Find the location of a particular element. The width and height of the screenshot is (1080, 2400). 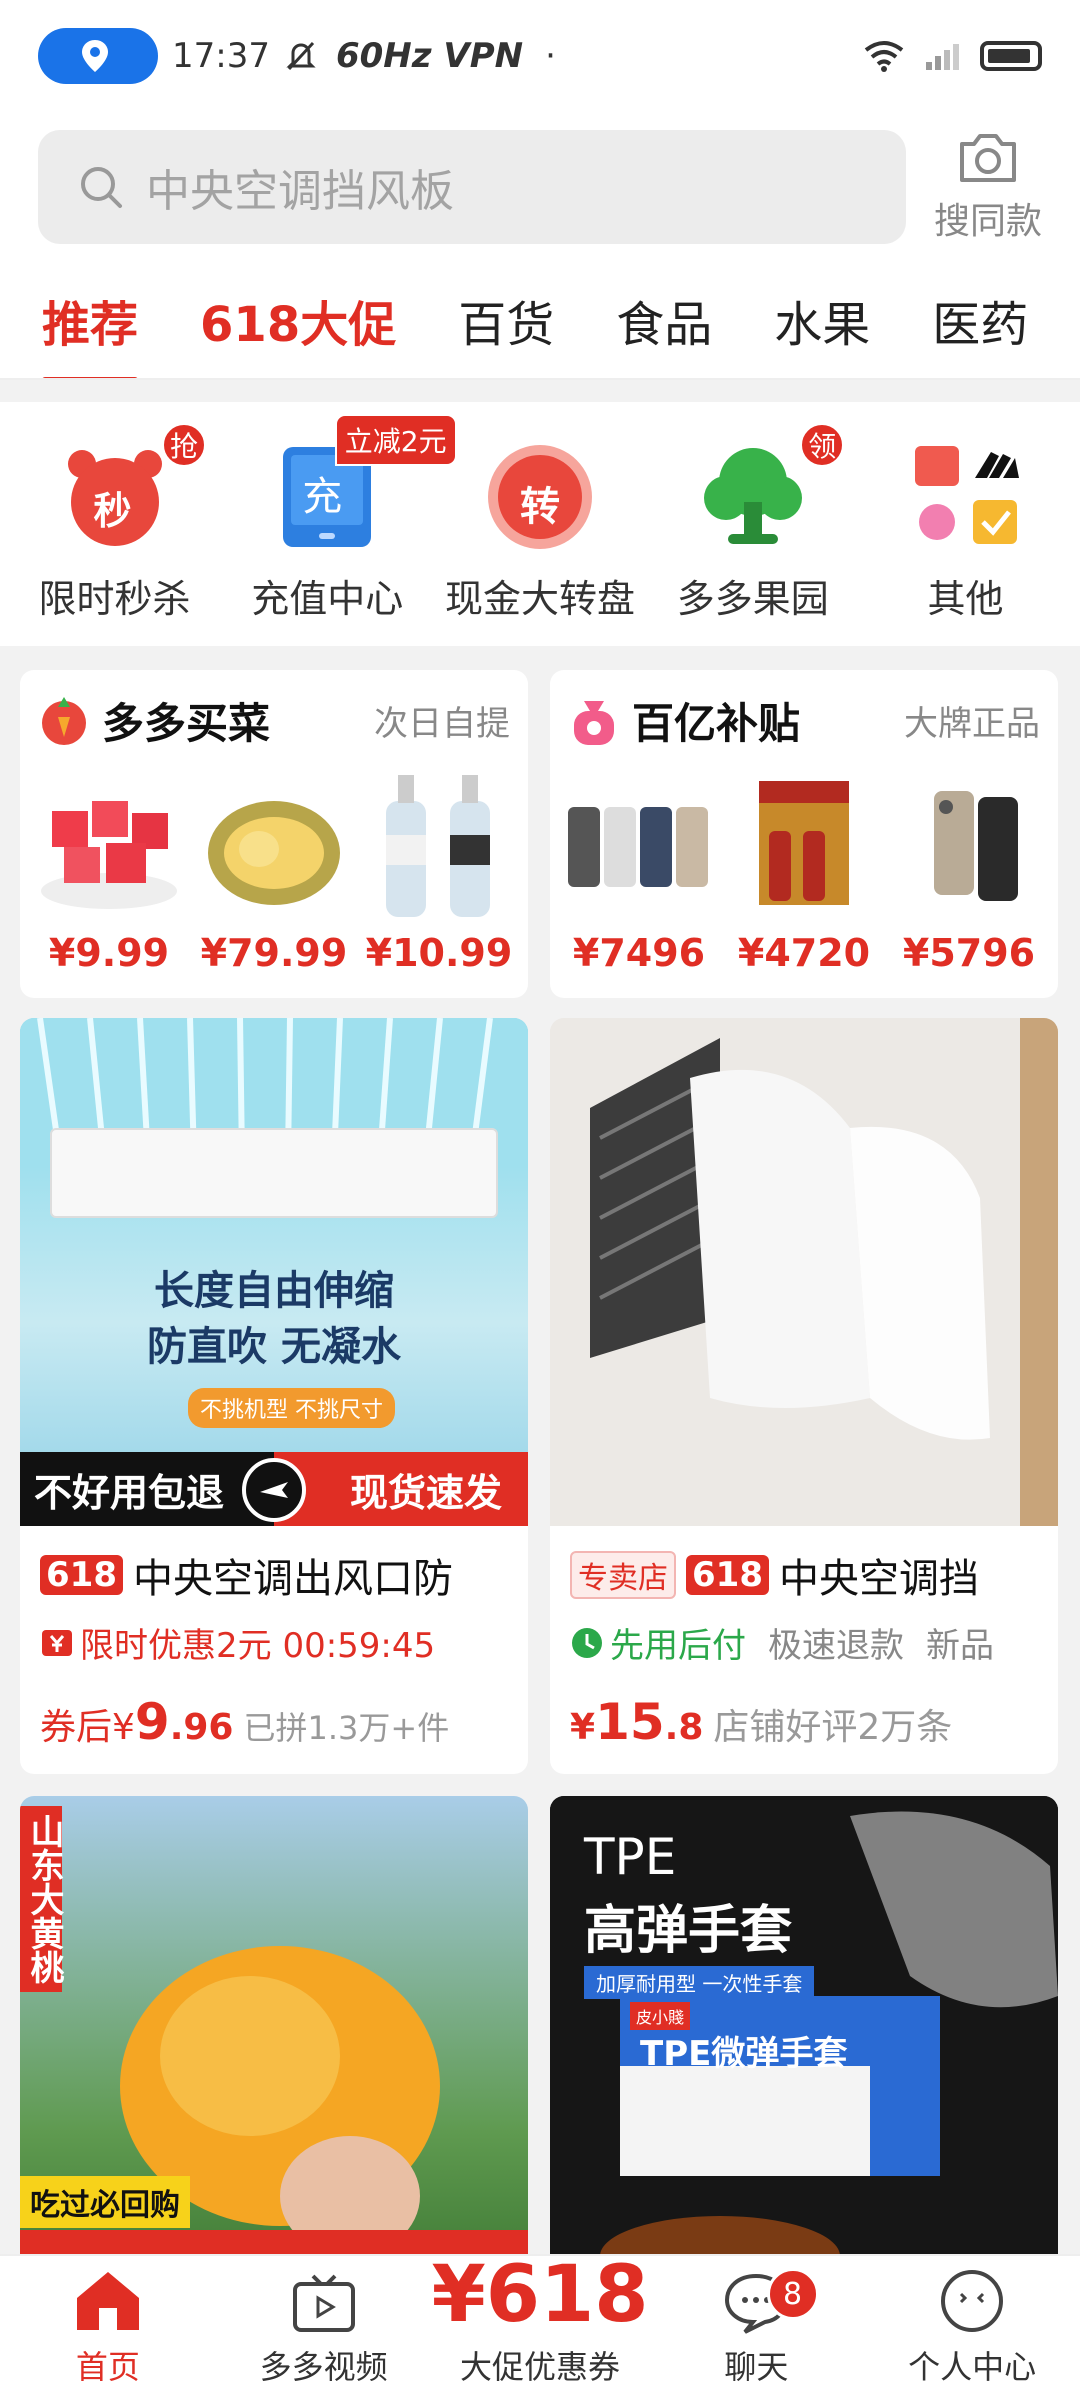

camera-icon is located at coordinates (988, 158).